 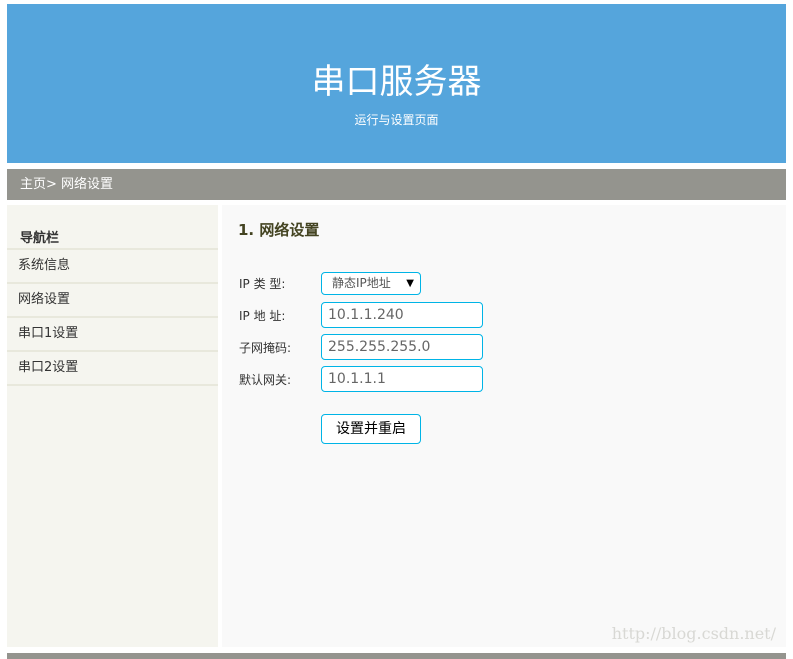 I want to click on ip-type-select: 静态IP地址 ▼, so click(x=371, y=283).